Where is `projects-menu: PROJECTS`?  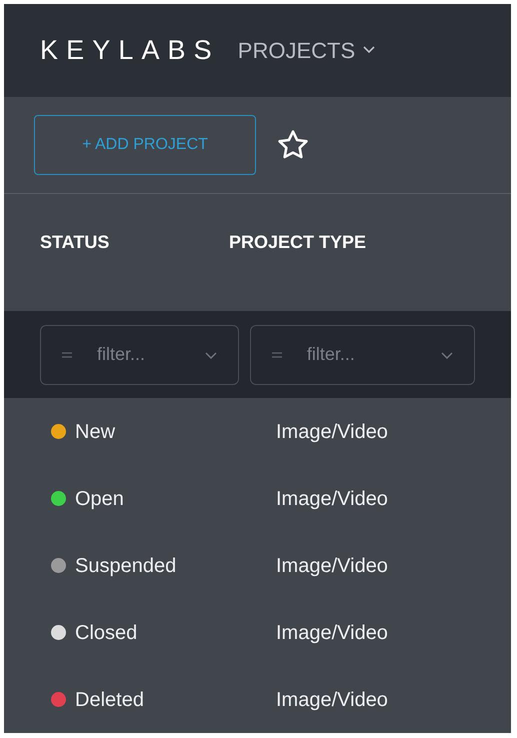
projects-menu: PROJECTS is located at coordinates (307, 50).